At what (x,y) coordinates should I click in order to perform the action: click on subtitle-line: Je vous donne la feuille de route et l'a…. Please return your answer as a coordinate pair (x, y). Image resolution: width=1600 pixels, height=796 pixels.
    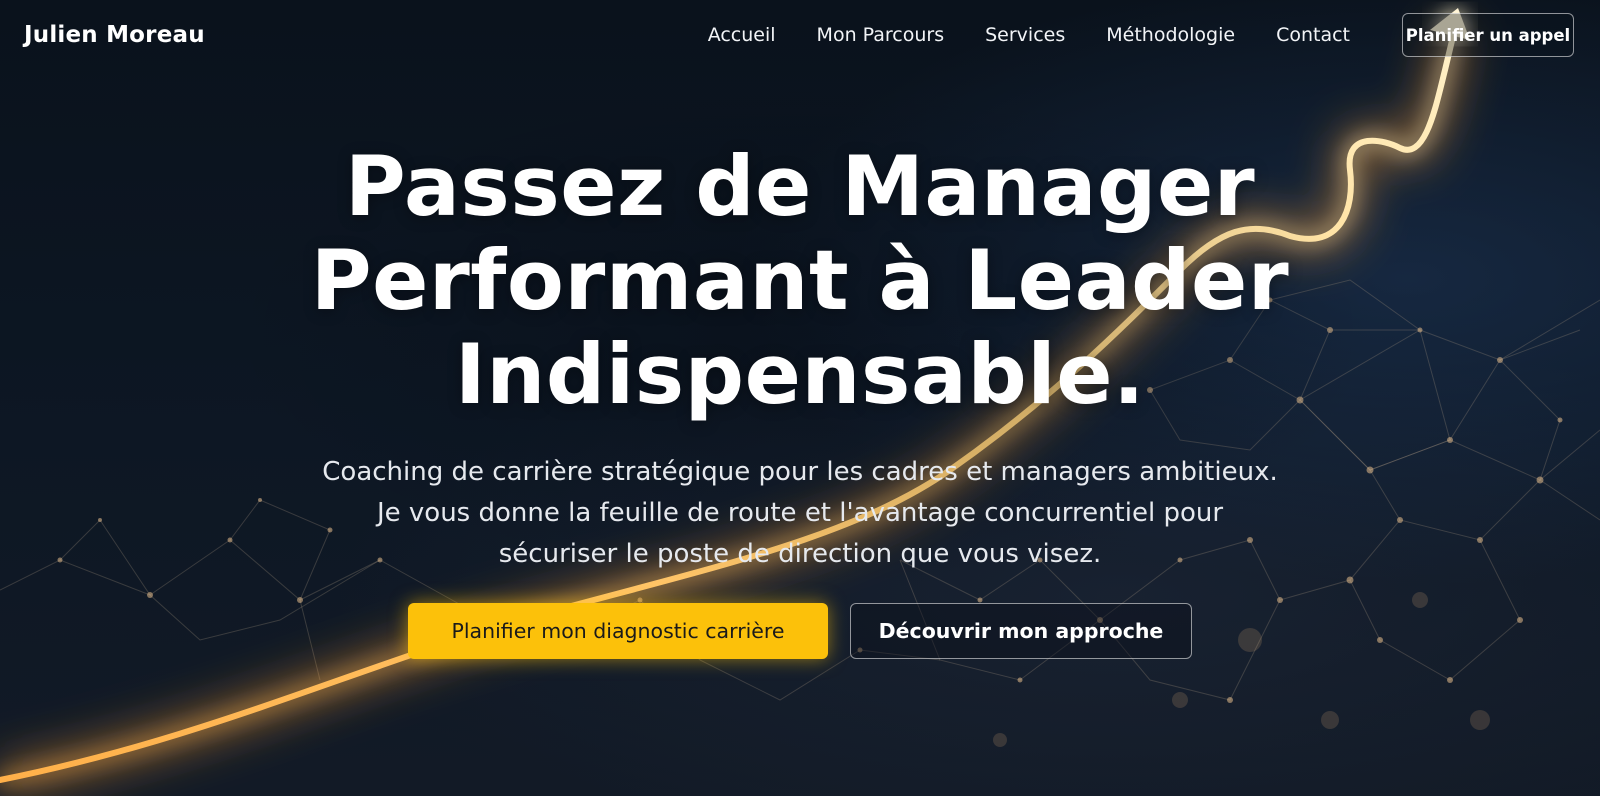
    Looking at the image, I should click on (800, 513).